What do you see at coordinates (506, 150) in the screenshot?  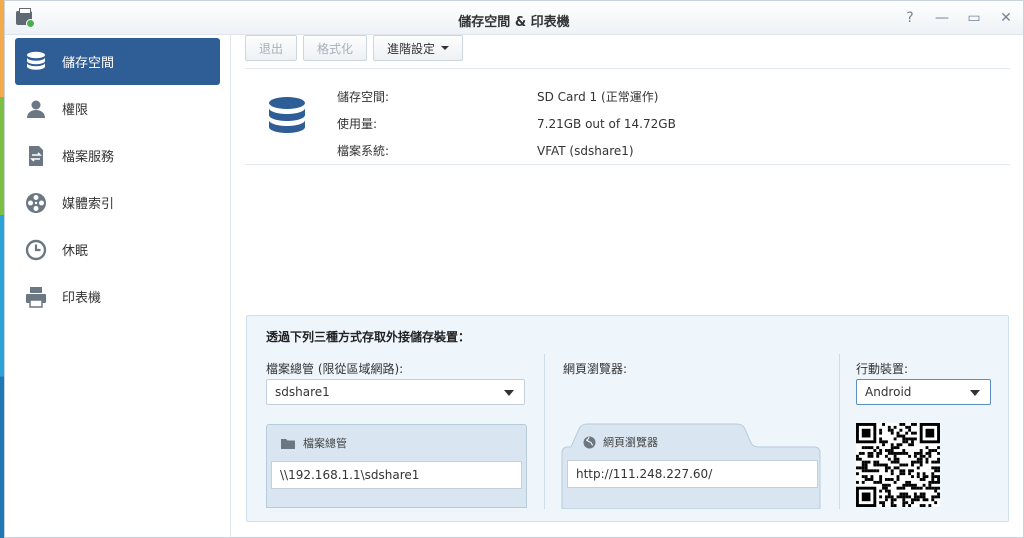 I see `info-row-filesystem: 檔案系統: VFAT (sdshare1)` at bounding box center [506, 150].